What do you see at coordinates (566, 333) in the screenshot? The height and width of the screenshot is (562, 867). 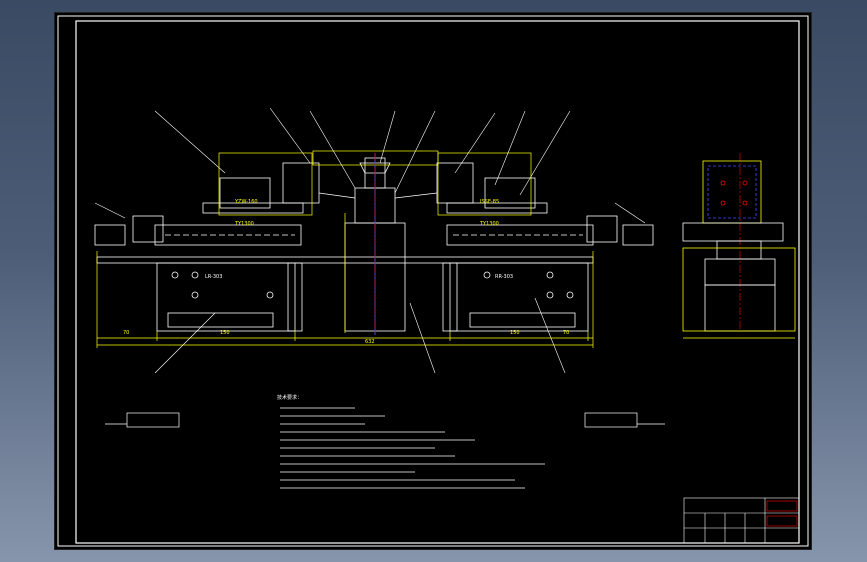 I see `dim-right: 70` at bounding box center [566, 333].